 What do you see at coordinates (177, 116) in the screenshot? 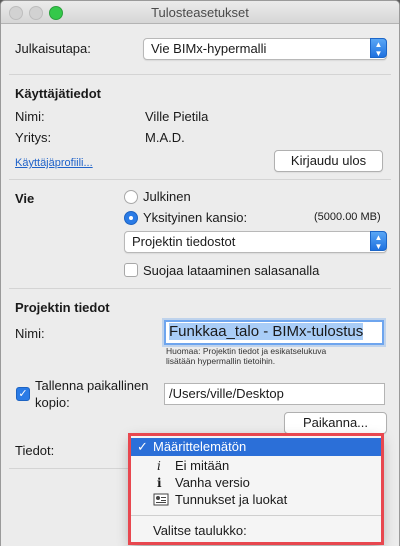
I see `user-name-value: Ville Pietila` at bounding box center [177, 116].